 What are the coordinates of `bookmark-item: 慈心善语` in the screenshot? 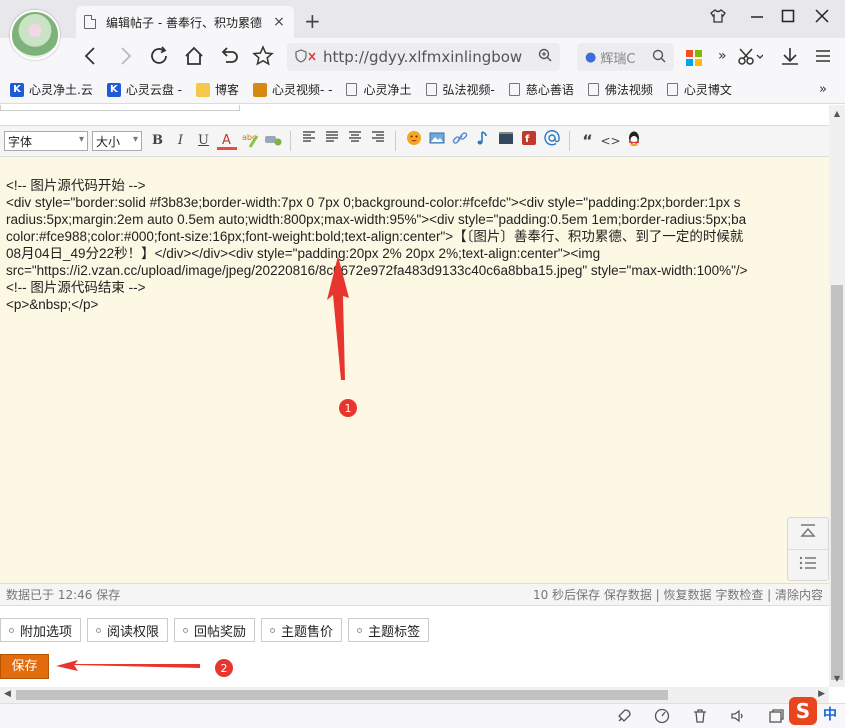 It's located at (541, 89).